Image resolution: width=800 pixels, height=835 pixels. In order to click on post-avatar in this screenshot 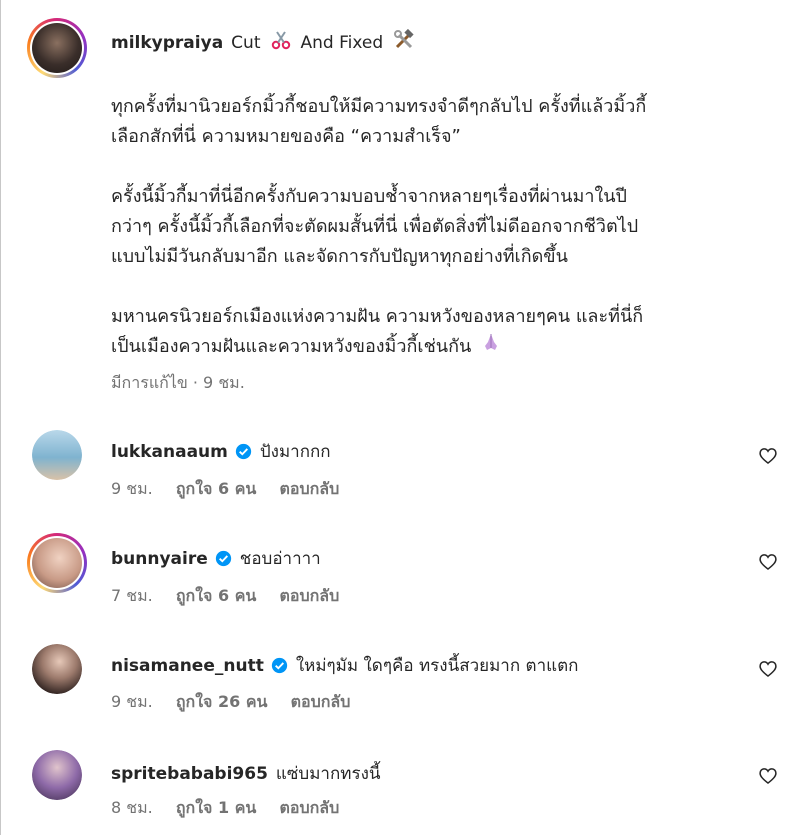, I will do `click(57, 48)`.